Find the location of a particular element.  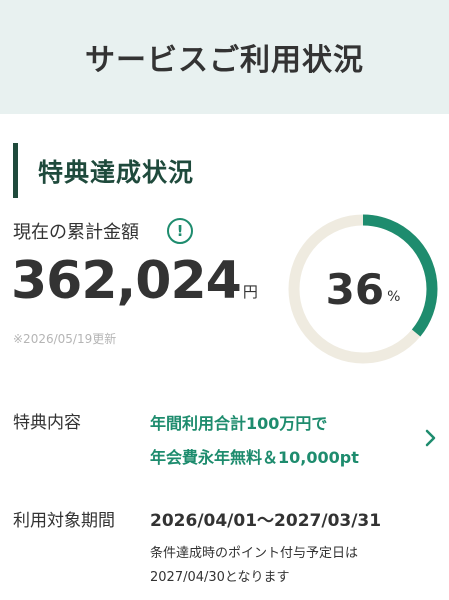

chevron-right-icon is located at coordinates (431, 438).